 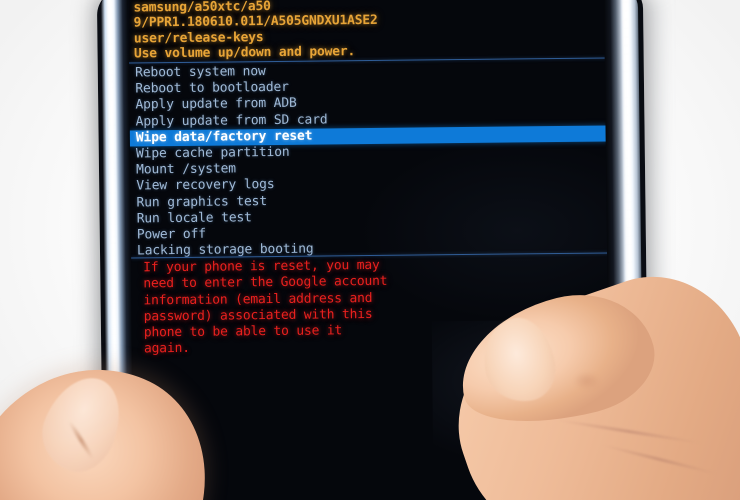 What do you see at coordinates (166, 349) in the screenshot?
I see `warning-line-5: again.` at bounding box center [166, 349].